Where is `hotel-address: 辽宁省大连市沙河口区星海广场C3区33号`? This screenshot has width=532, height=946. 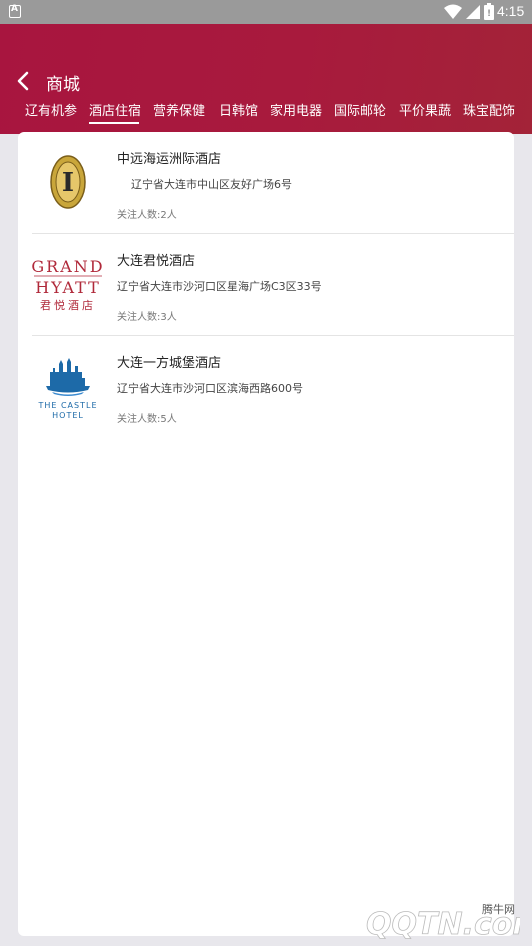
hotel-address: 辽宁省大连市沙河口区星海广场C3区33号 is located at coordinates (219, 286).